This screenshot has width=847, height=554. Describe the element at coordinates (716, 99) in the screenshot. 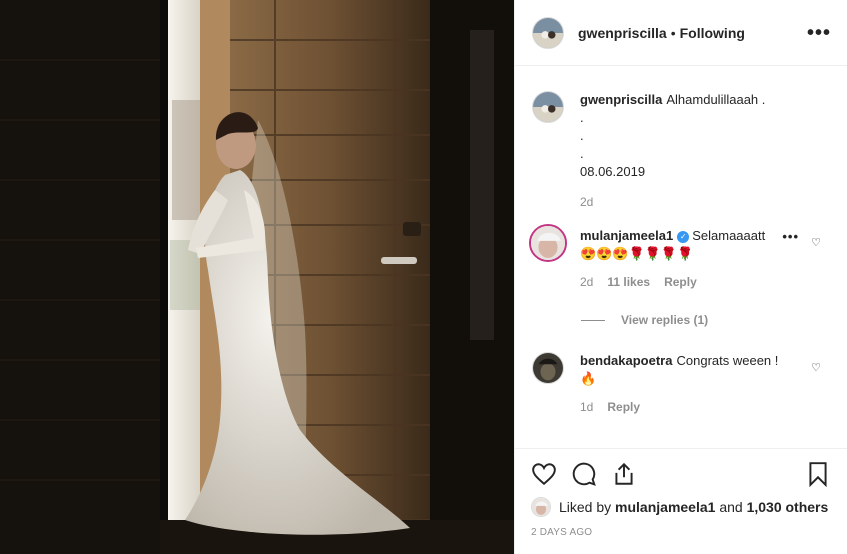

I see `caption-line-1: Alhamdulillaaah .` at that location.